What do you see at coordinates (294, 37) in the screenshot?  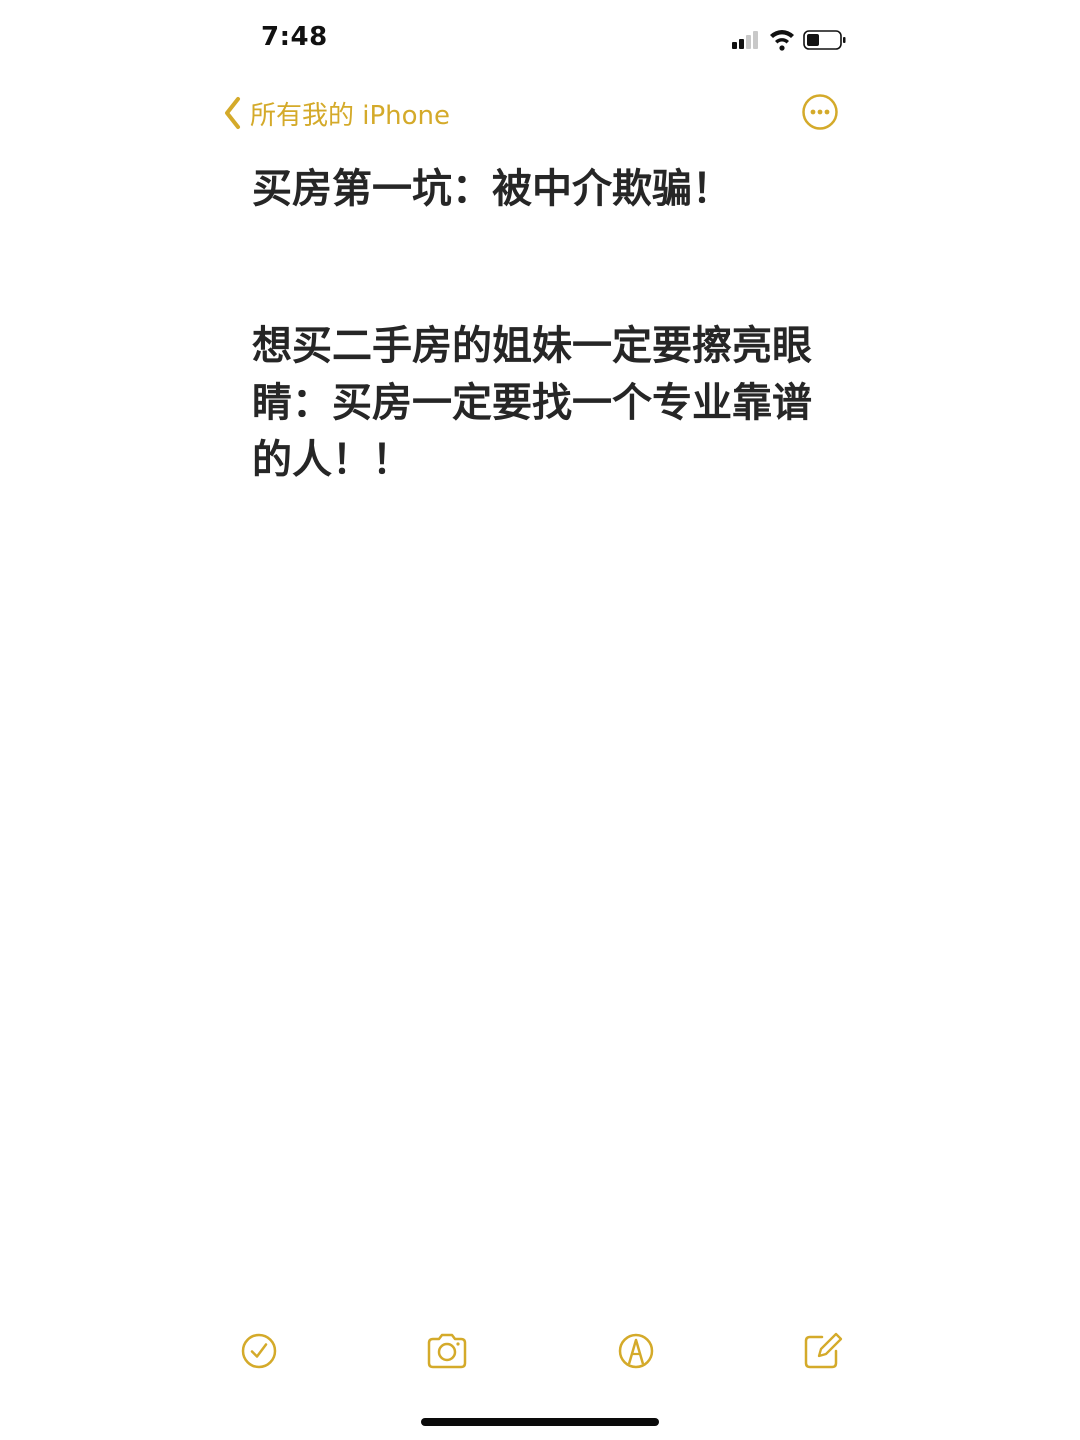 I see `status-time: 7:48` at bounding box center [294, 37].